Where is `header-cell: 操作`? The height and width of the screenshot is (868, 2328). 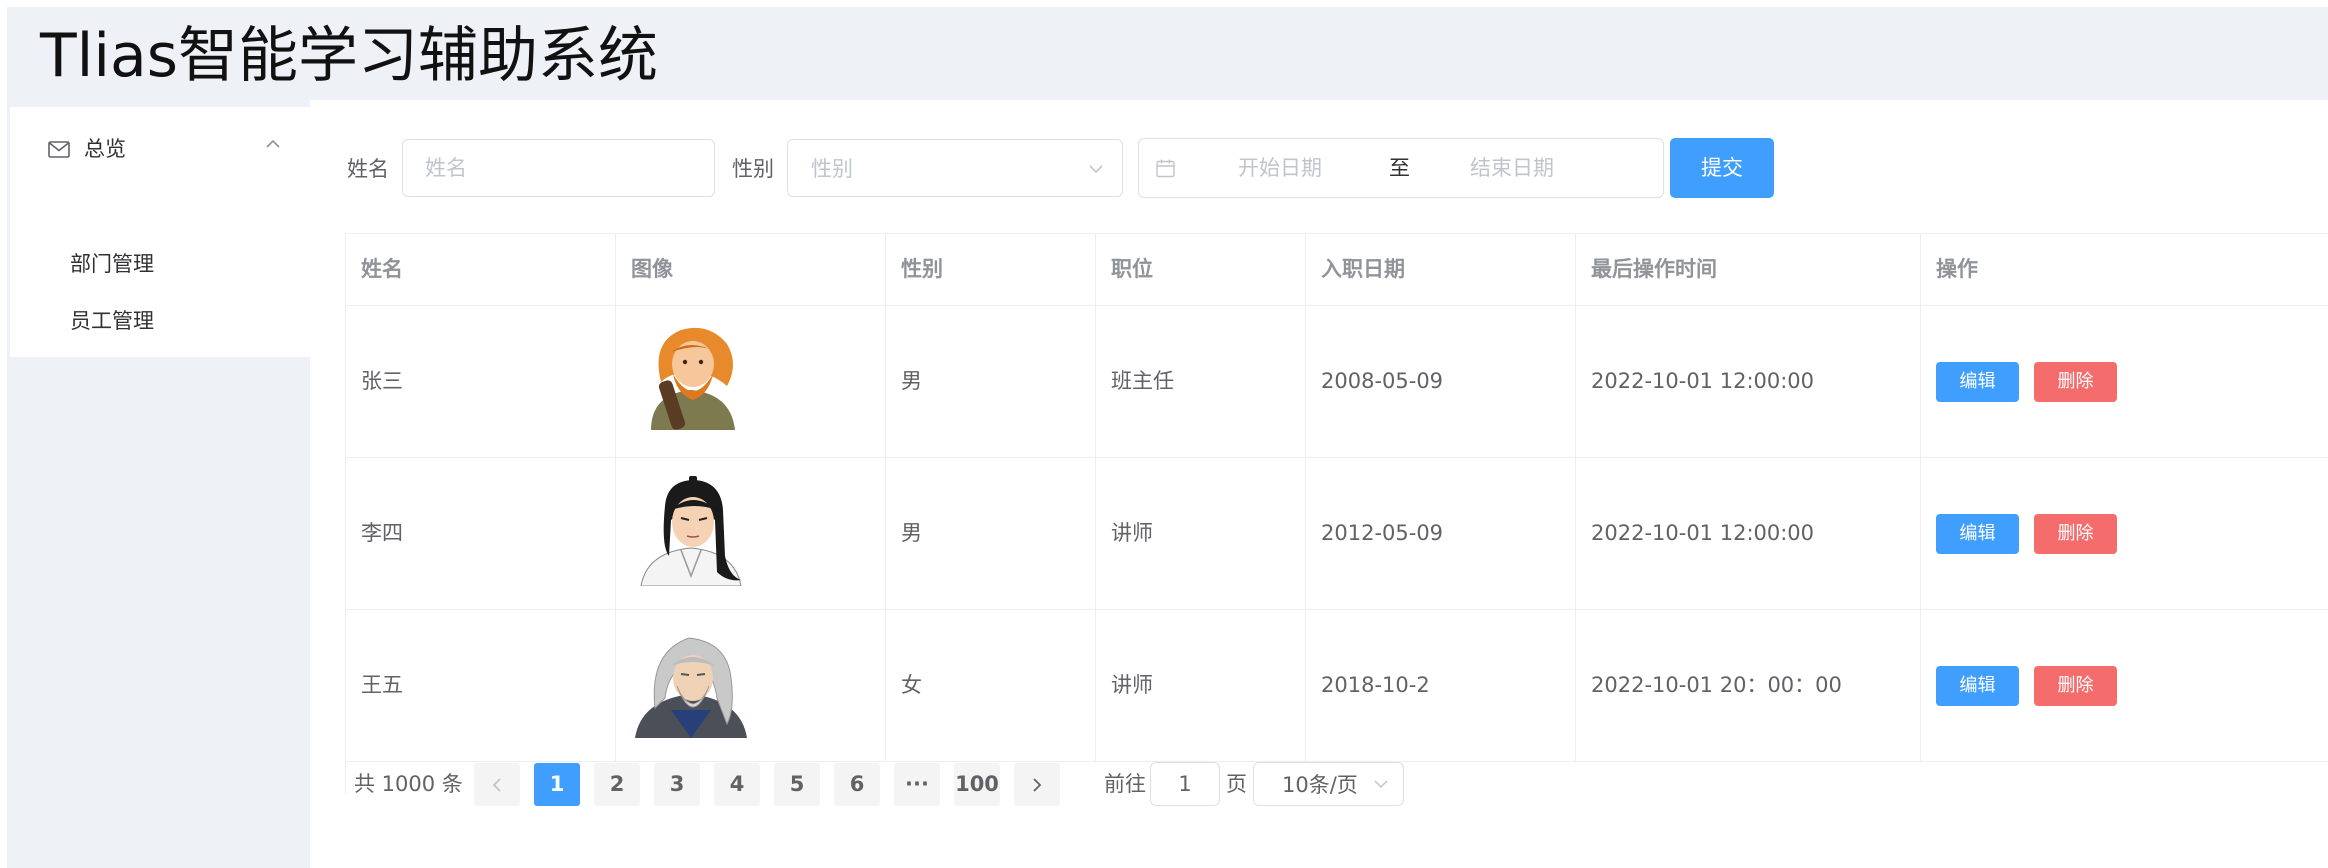 header-cell: 操作 is located at coordinates (2124, 269).